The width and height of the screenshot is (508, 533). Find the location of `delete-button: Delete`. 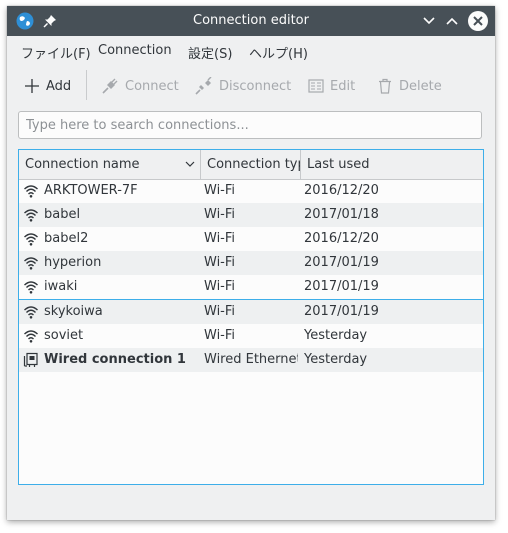

delete-button: Delete is located at coordinates (409, 86).